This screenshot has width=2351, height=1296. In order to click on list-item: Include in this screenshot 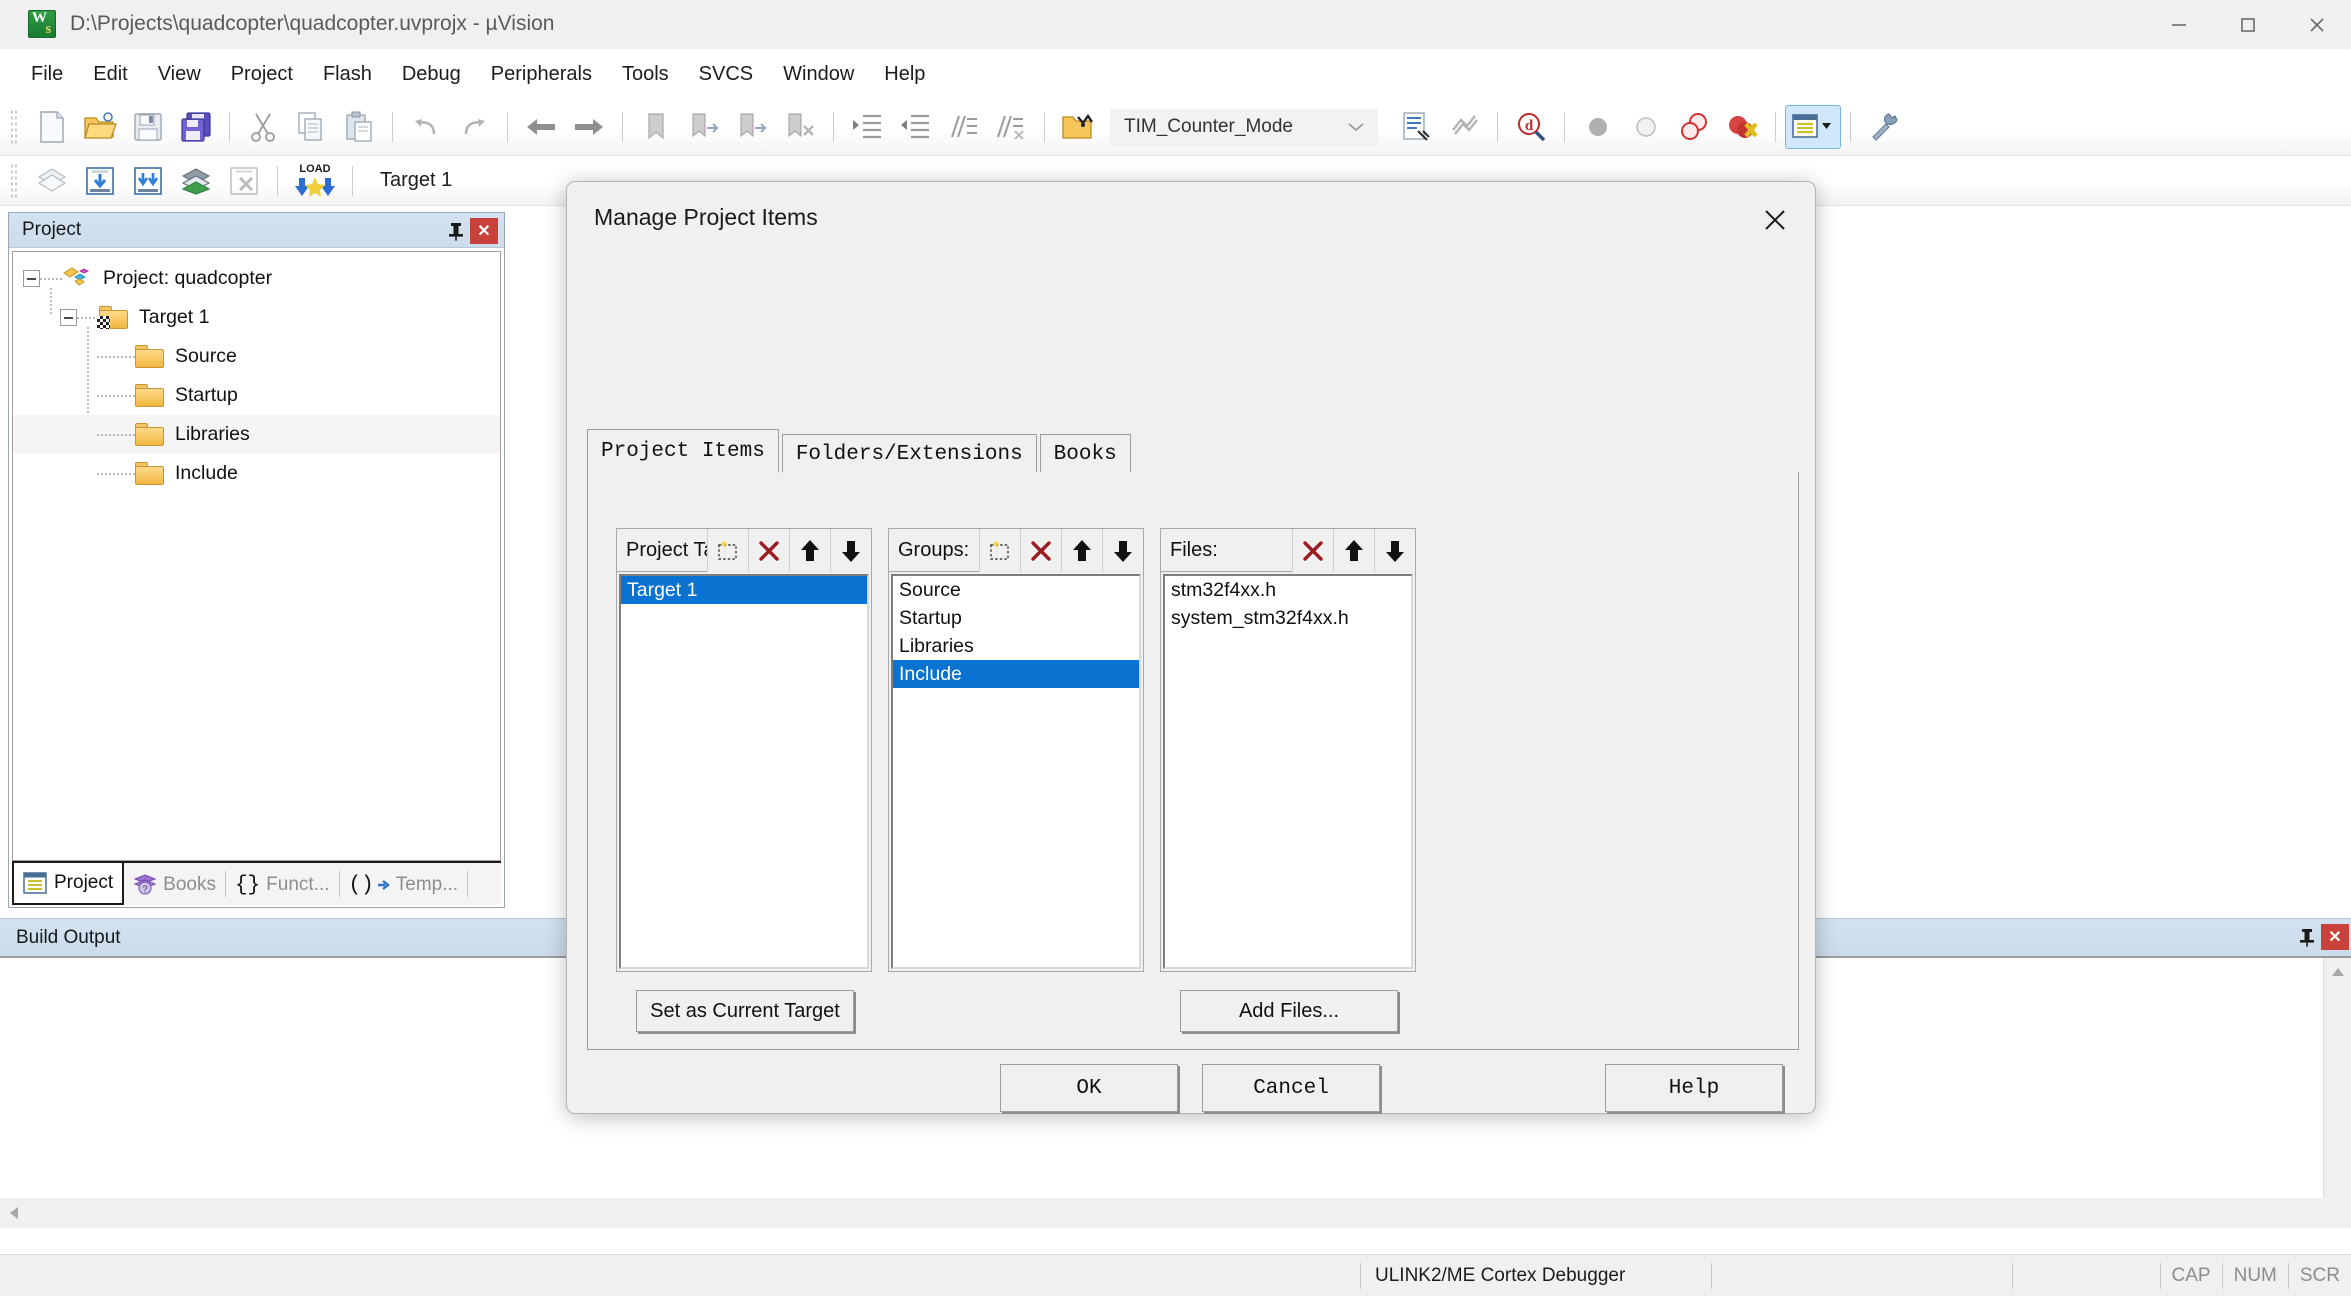, I will do `click(1016, 674)`.